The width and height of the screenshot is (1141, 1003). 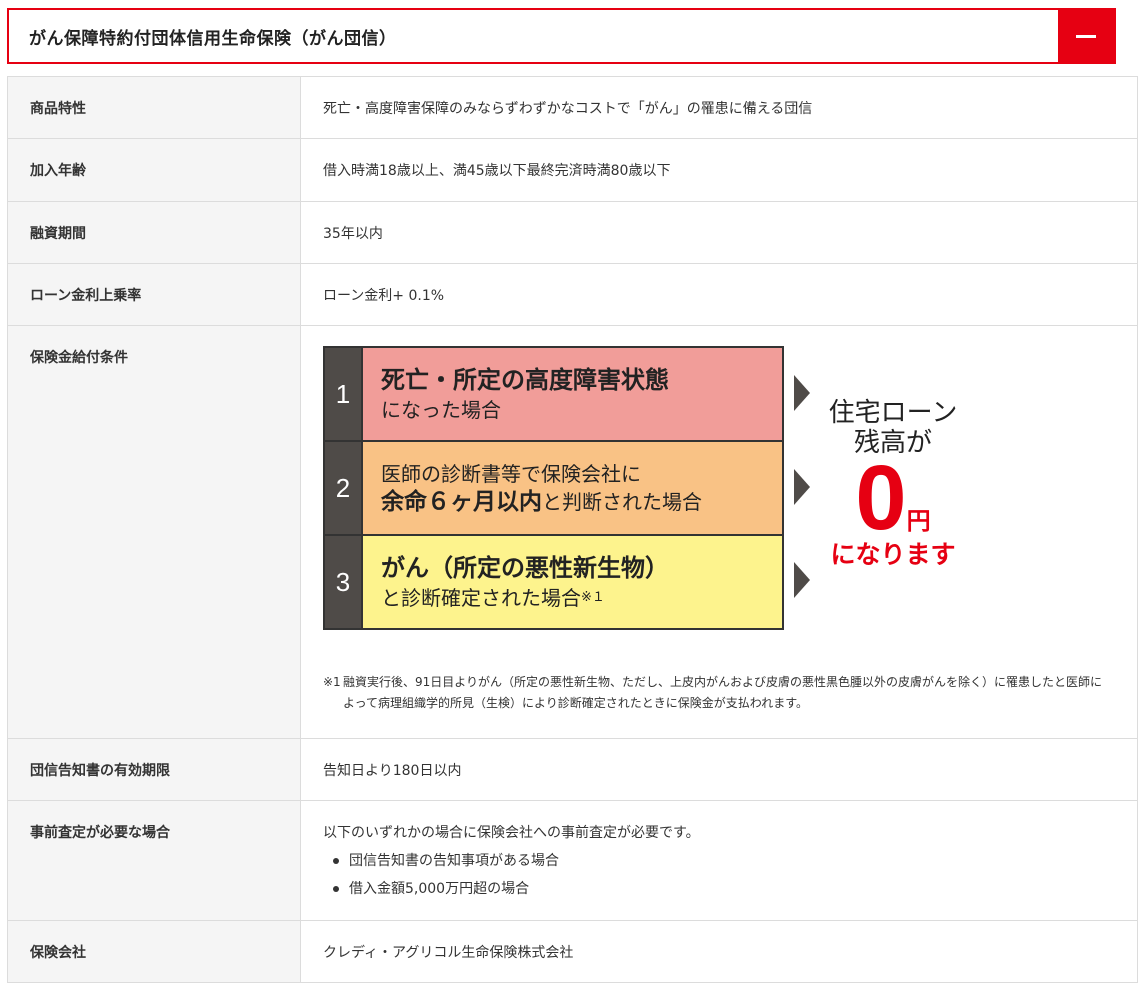 What do you see at coordinates (154, 232) in the screenshot?
I see `row-label: 融資期間` at bounding box center [154, 232].